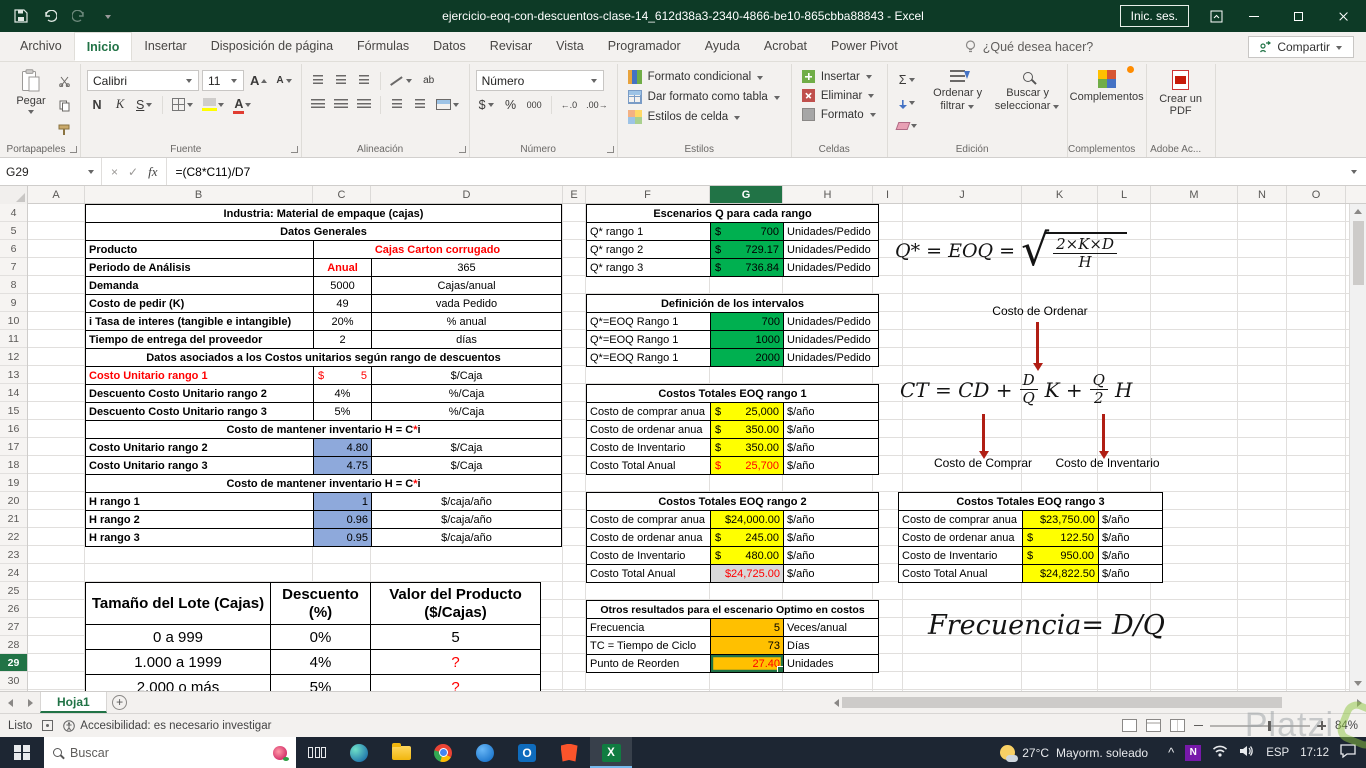 The width and height of the screenshot is (1366, 768). Describe the element at coordinates (64, 105) in the screenshot. I see `copy-button` at that location.